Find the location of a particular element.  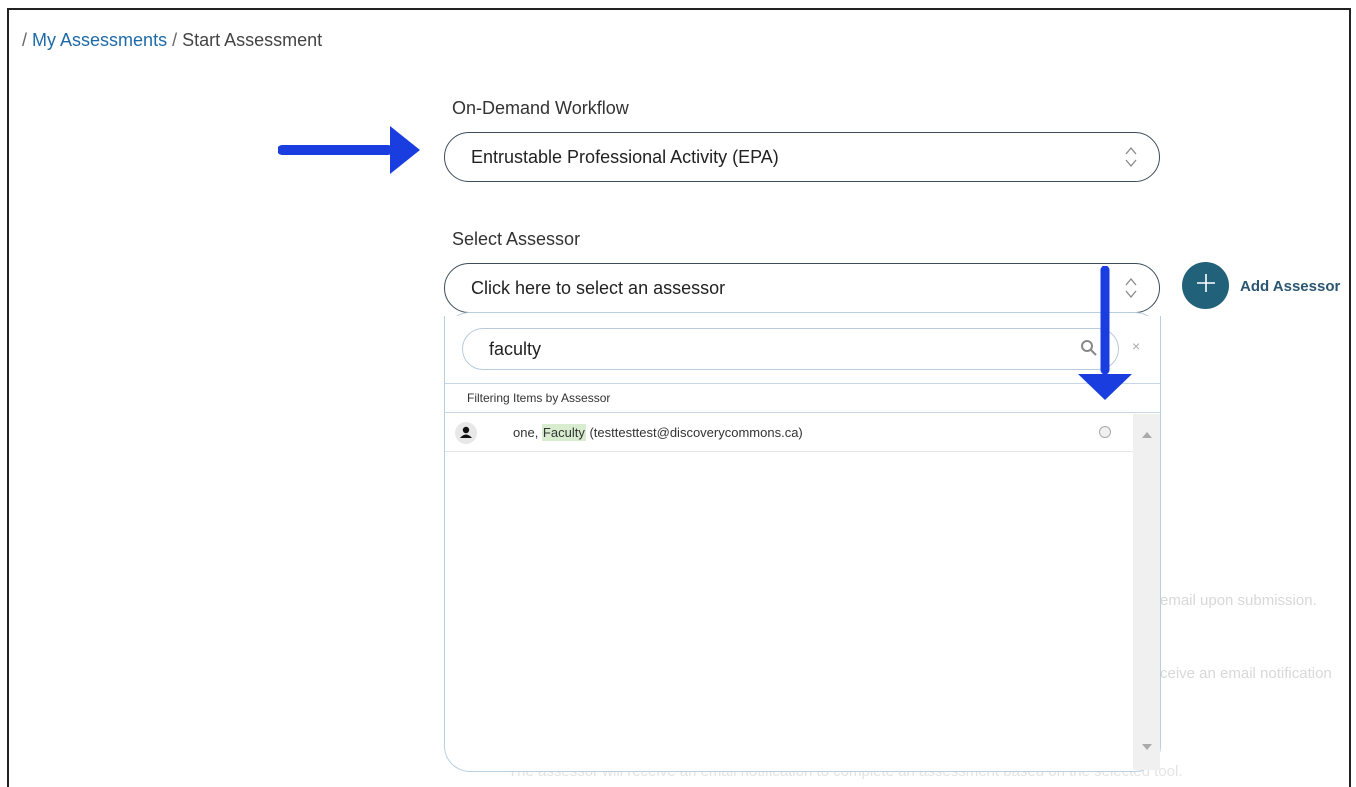

assessor-select-placeholder: Click here to select an assessor is located at coordinates (598, 287).